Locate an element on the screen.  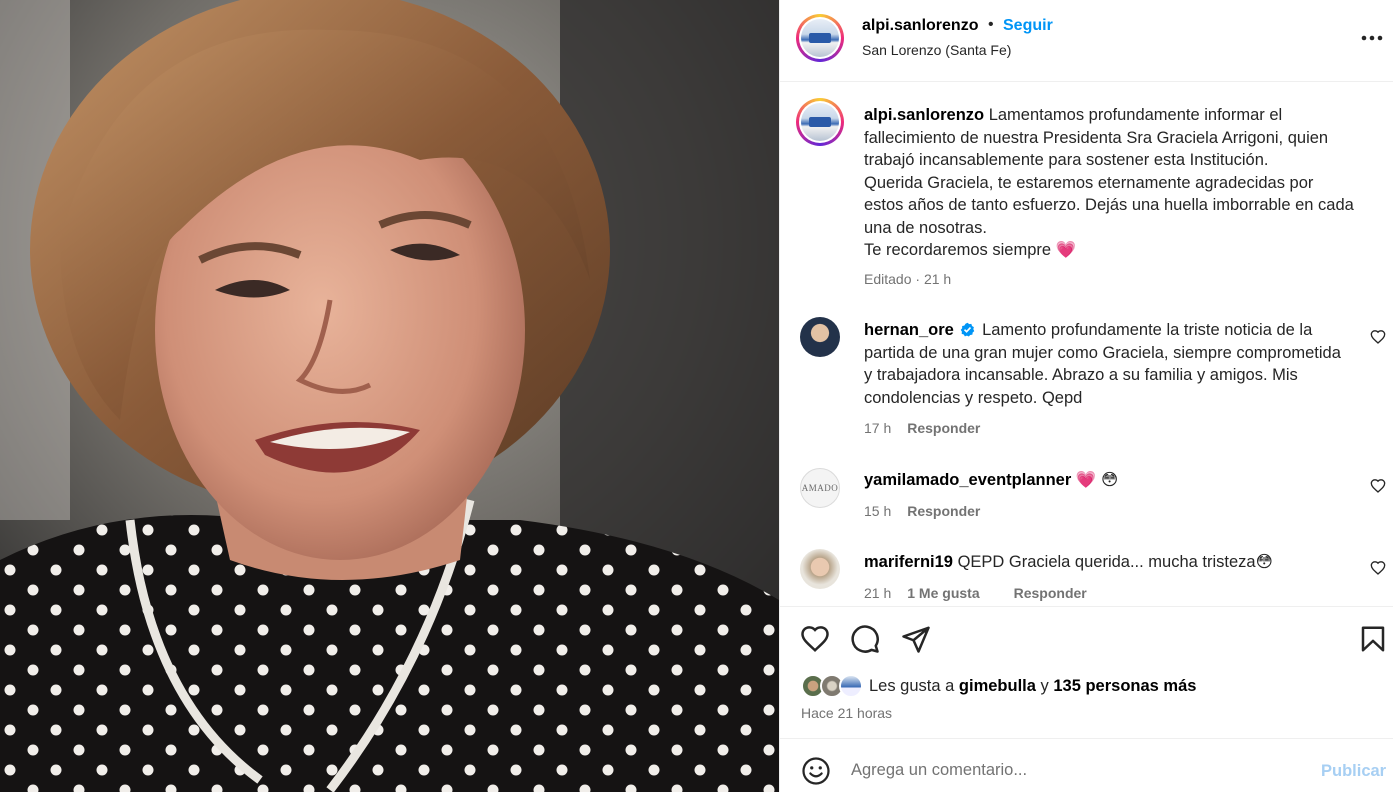
comment-composer: Publicar is located at coordinates (1086, 765).